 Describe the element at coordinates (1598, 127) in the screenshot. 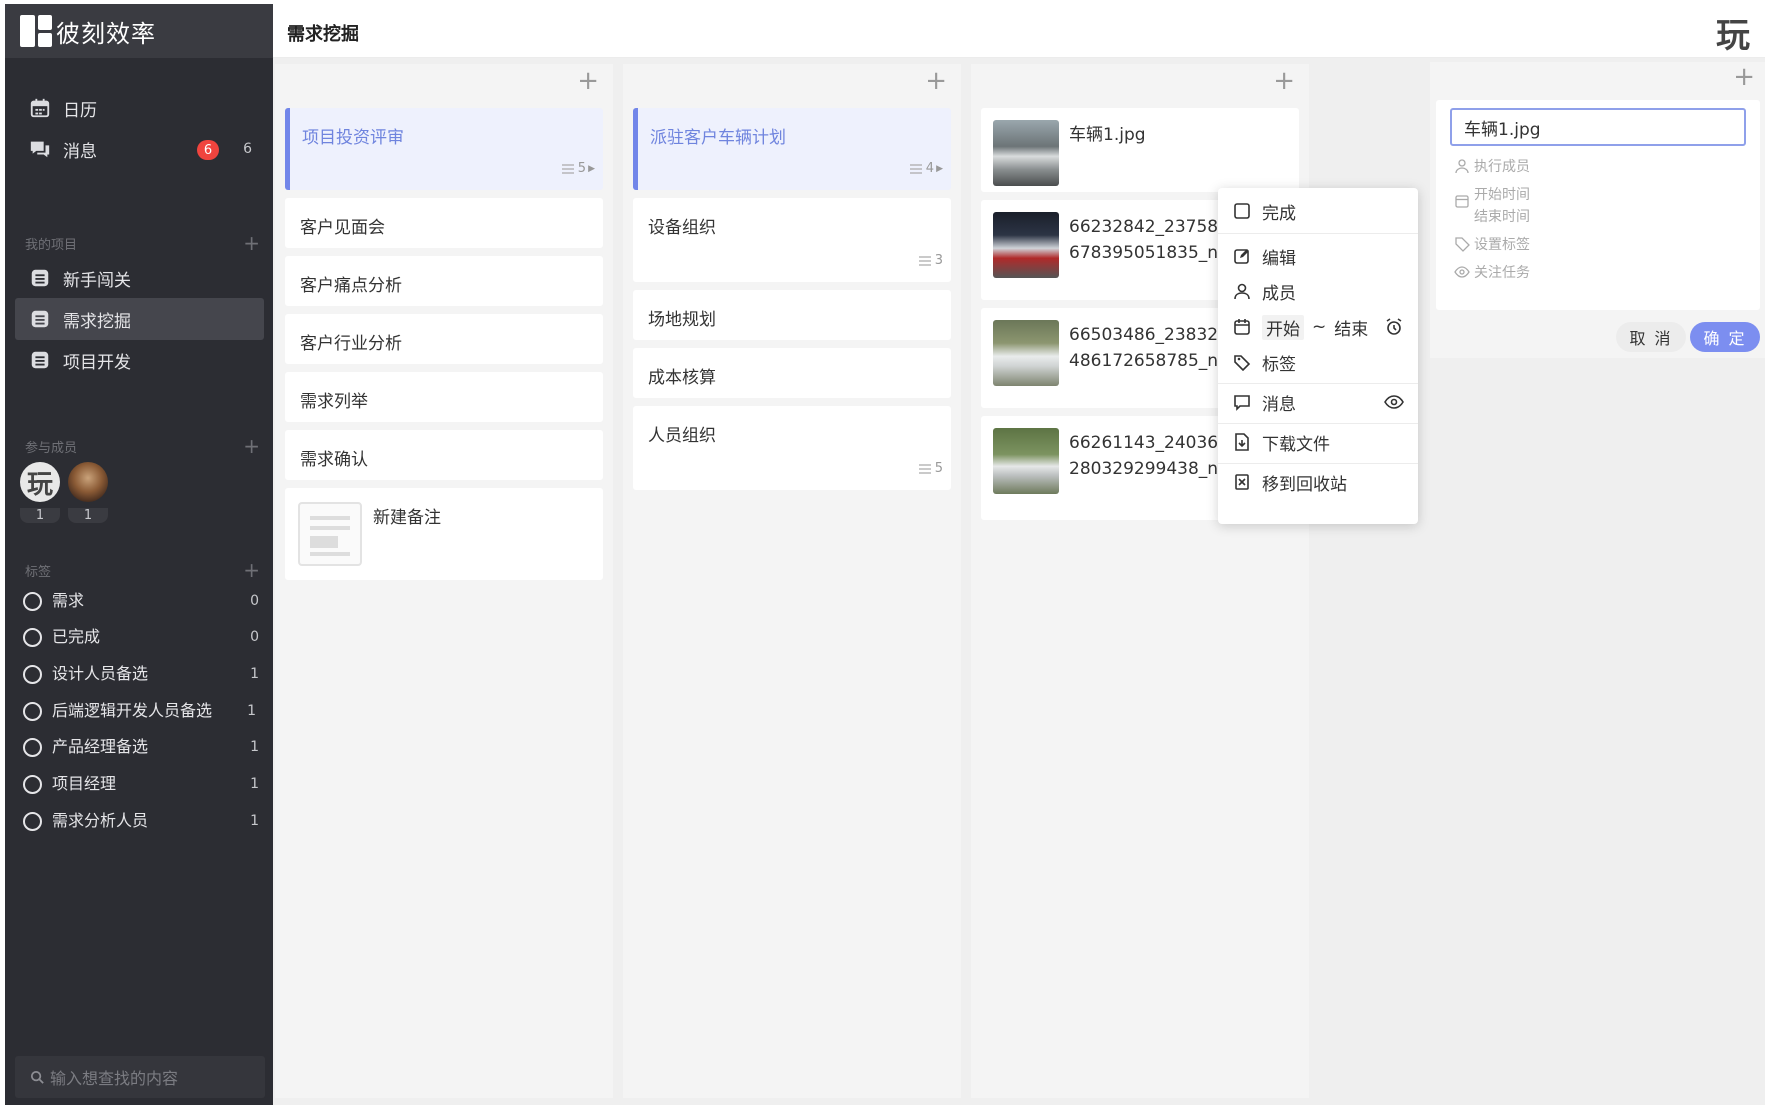

I see `task-name-input: 车辆1.jpg` at that location.